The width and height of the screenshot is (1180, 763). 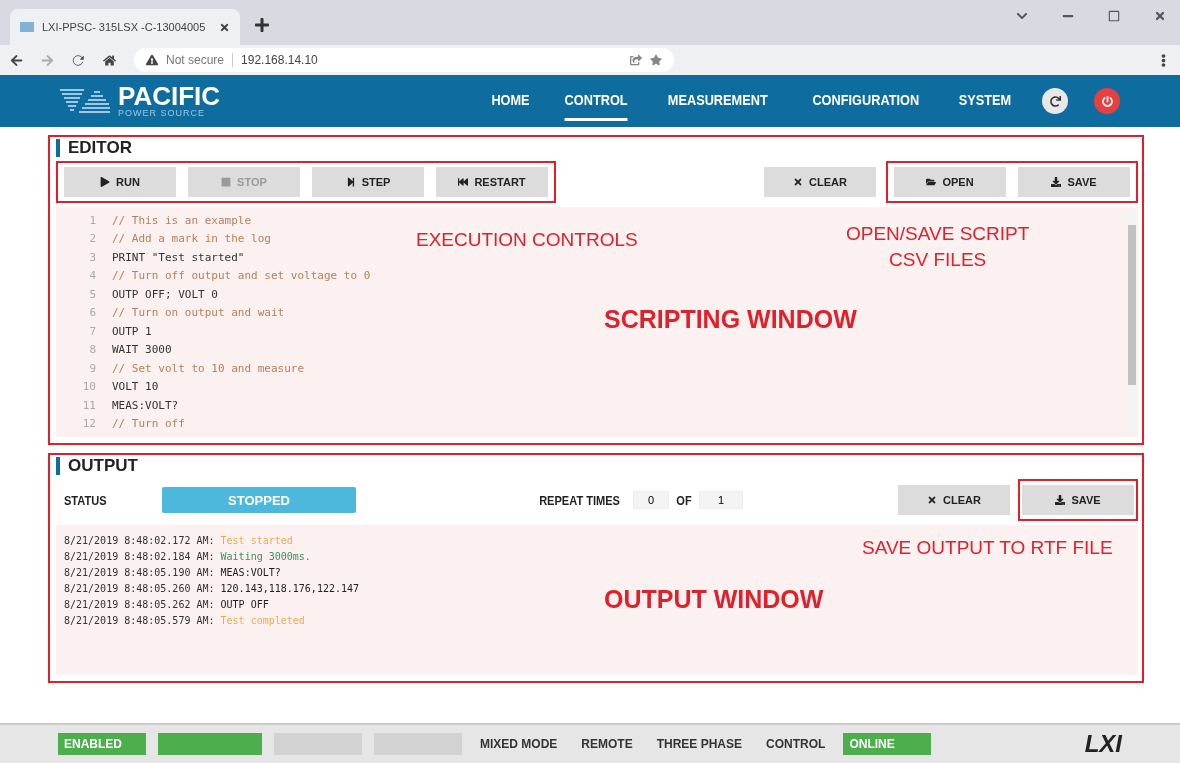 I want to click on section-title: OUTPUT, so click(x=597, y=466).